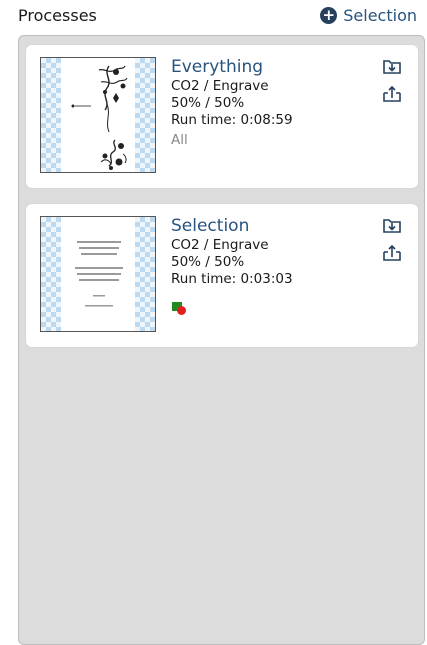 The width and height of the screenshot is (427, 645). I want to click on floral-design-preview, so click(98, 115).